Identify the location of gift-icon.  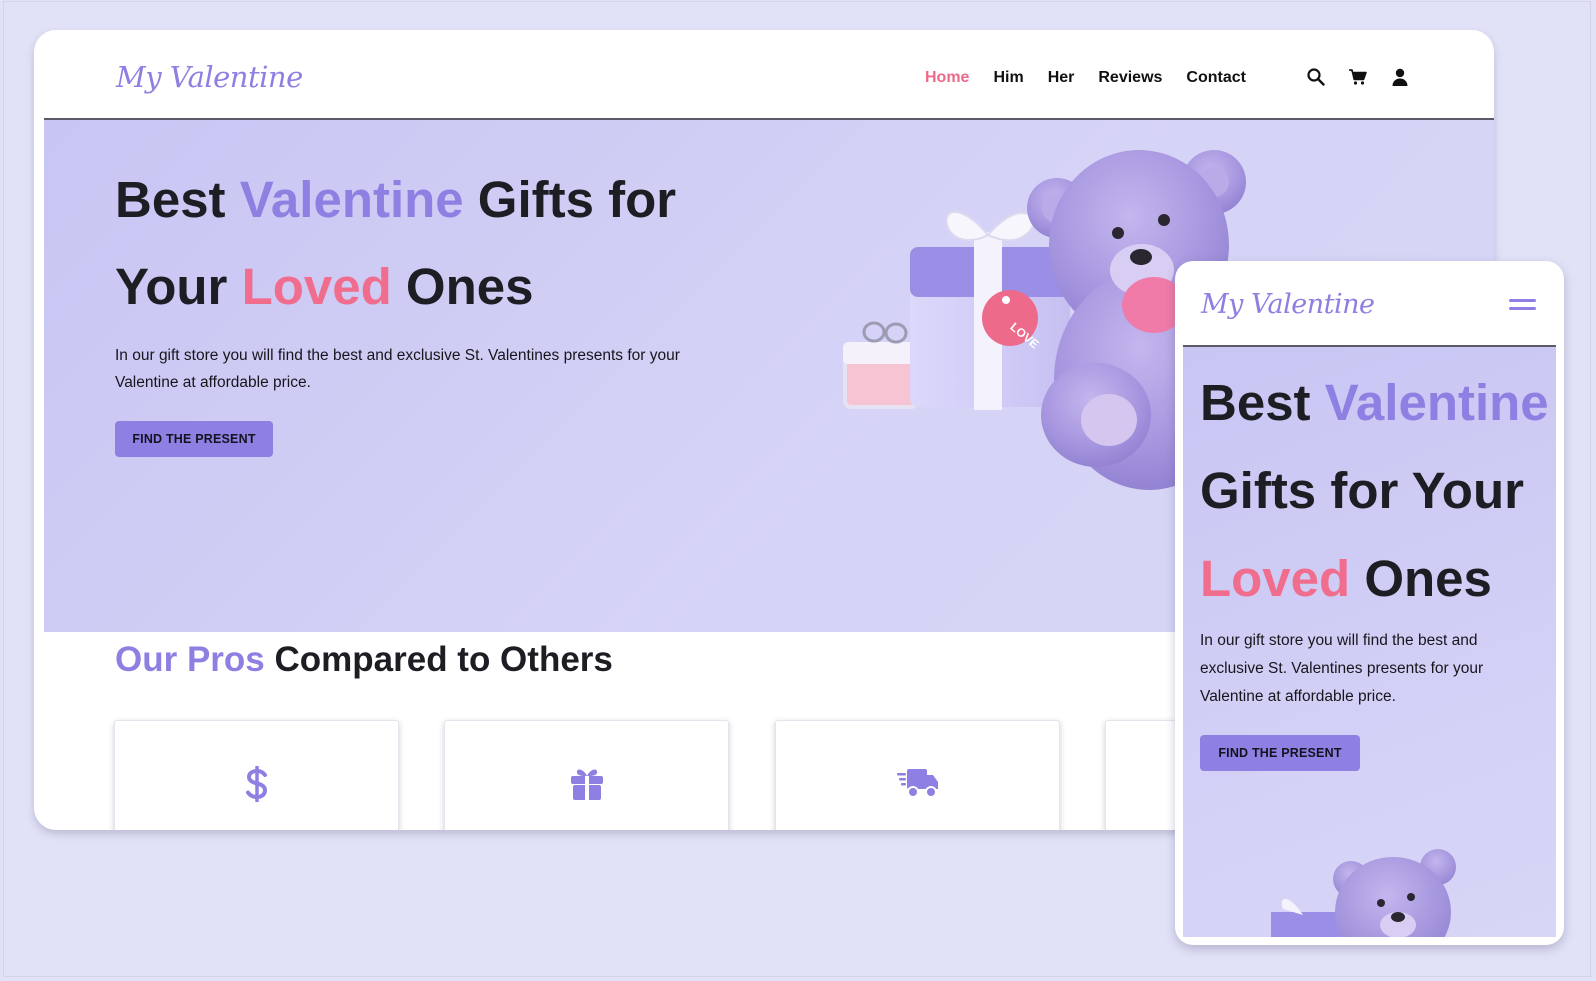
(586, 784).